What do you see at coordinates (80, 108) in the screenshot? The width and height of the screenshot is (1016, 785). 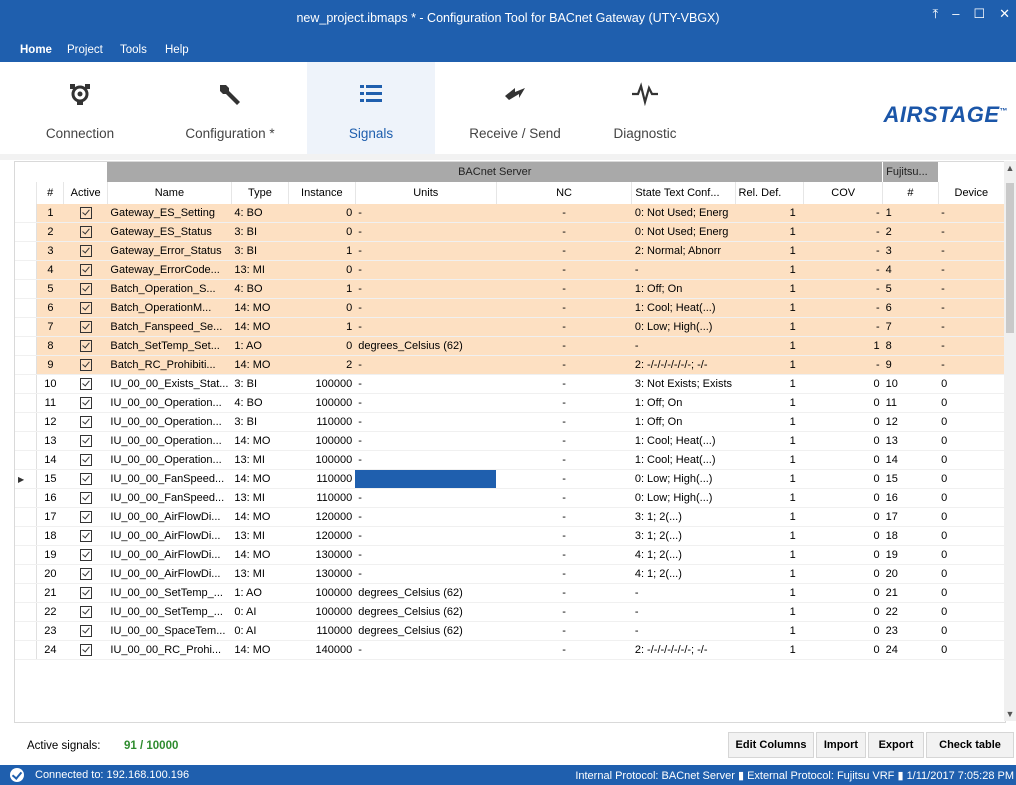 I see `tab-connection: Connection` at bounding box center [80, 108].